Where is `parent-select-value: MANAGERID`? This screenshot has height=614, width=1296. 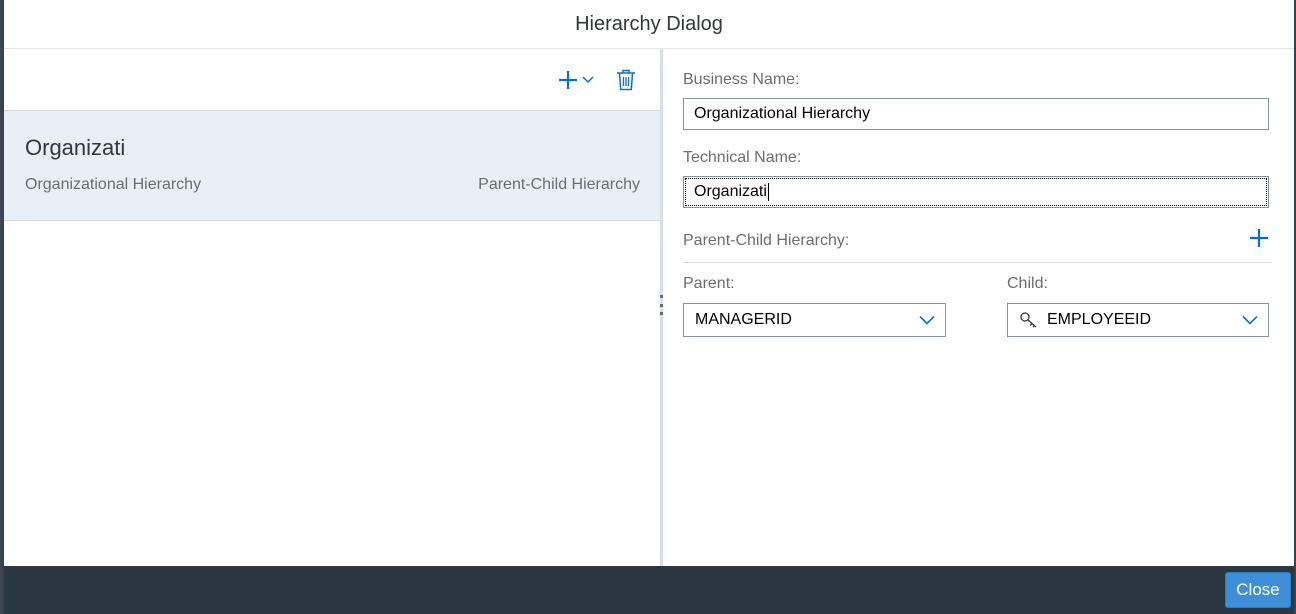 parent-select-value: MANAGERID is located at coordinates (743, 319).